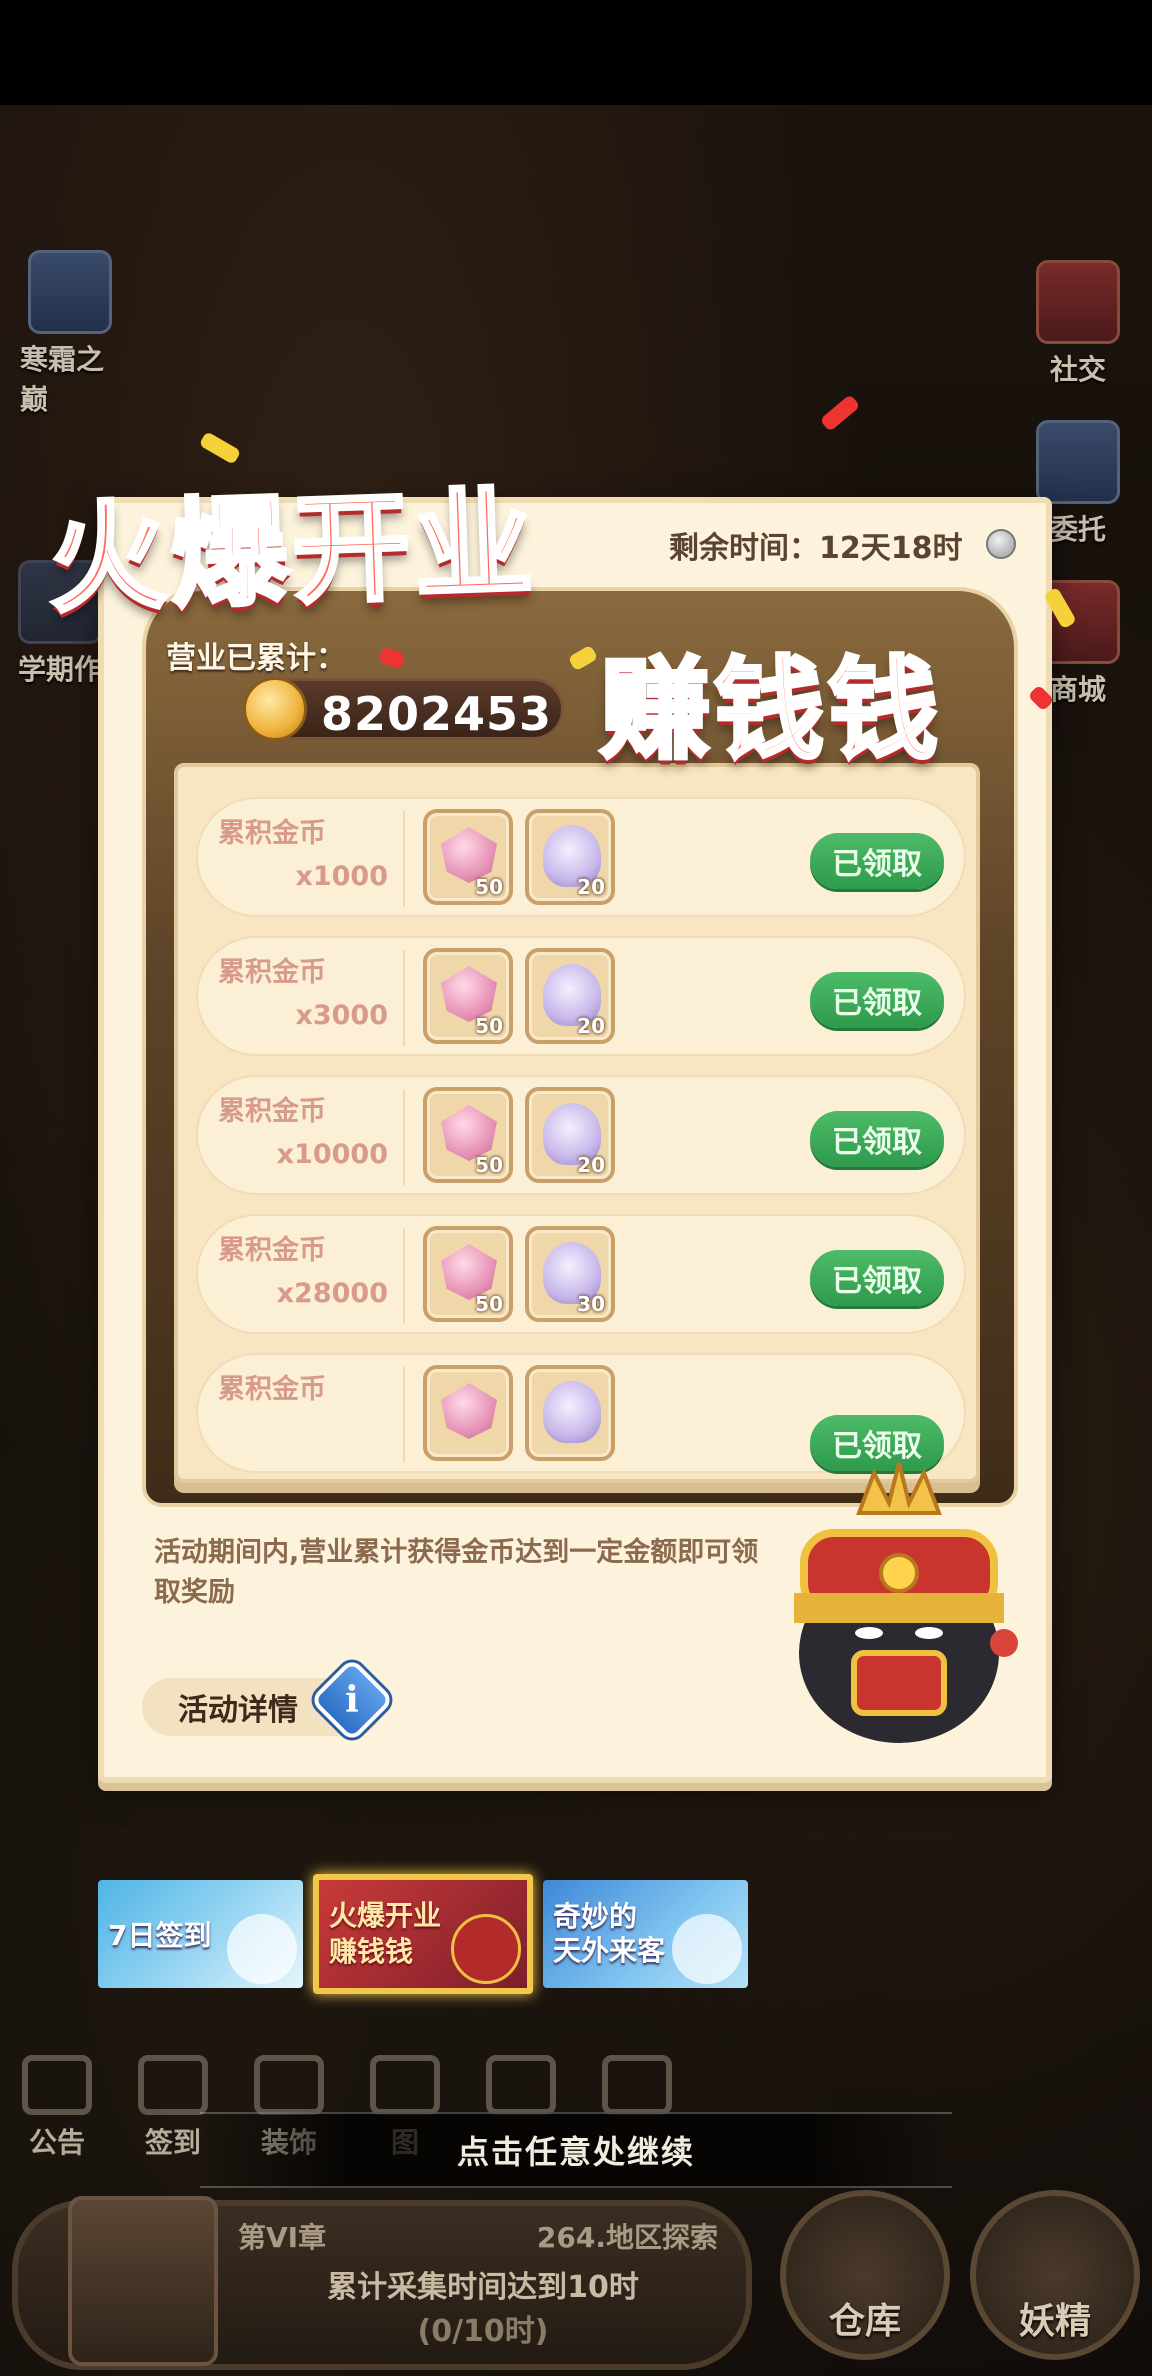 The image size is (1152, 2376). I want to click on tab-label: 奇妙的 天外来客, so click(609, 1934).